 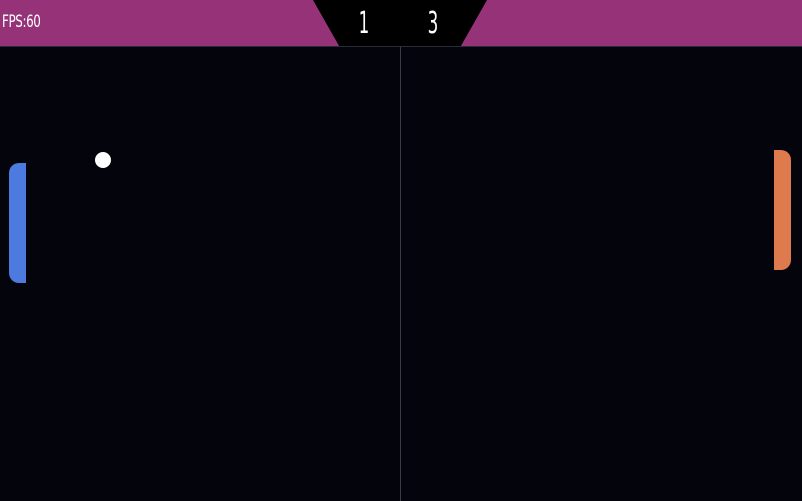 I want to click on right-player-score: 3, so click(x=433, y=23).